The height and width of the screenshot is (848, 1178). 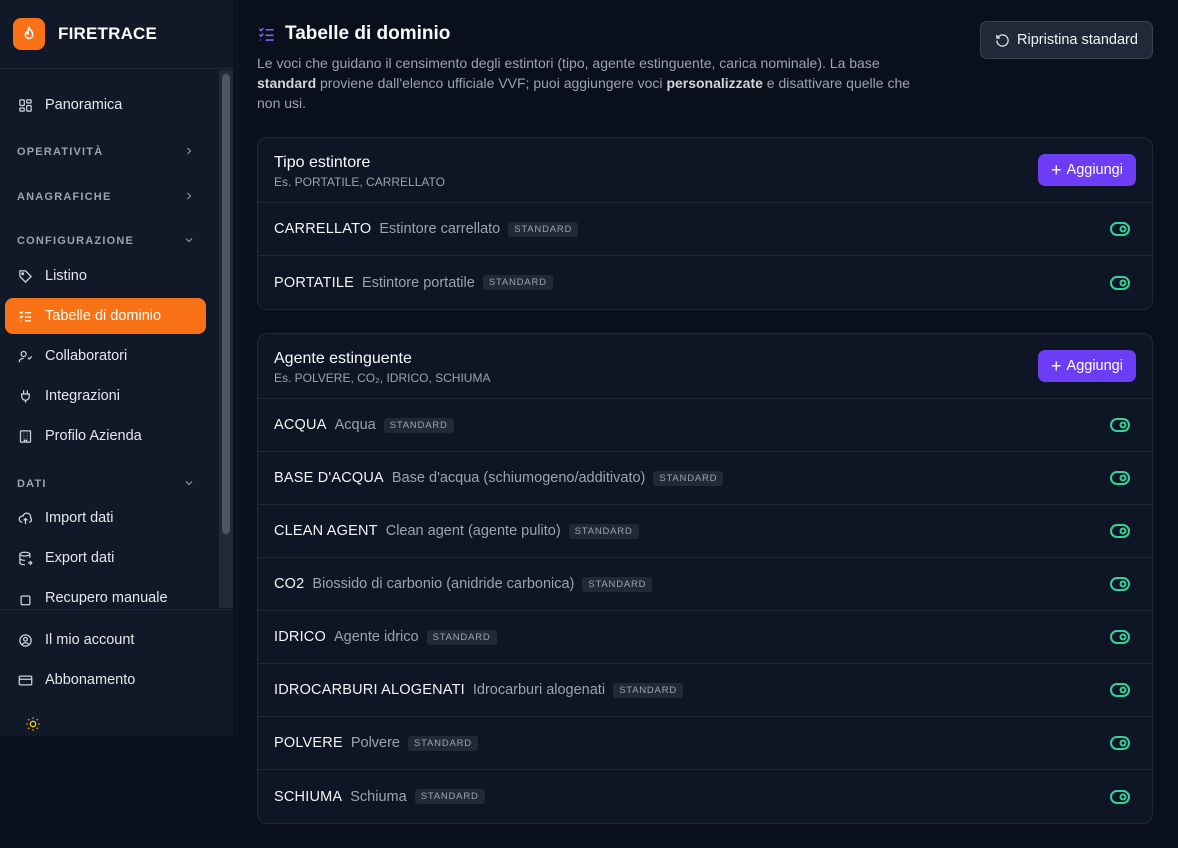 What do you see at coordinates (25, 436) in the screenshot?
I see `building-icon` at bounding box center [25, 436].